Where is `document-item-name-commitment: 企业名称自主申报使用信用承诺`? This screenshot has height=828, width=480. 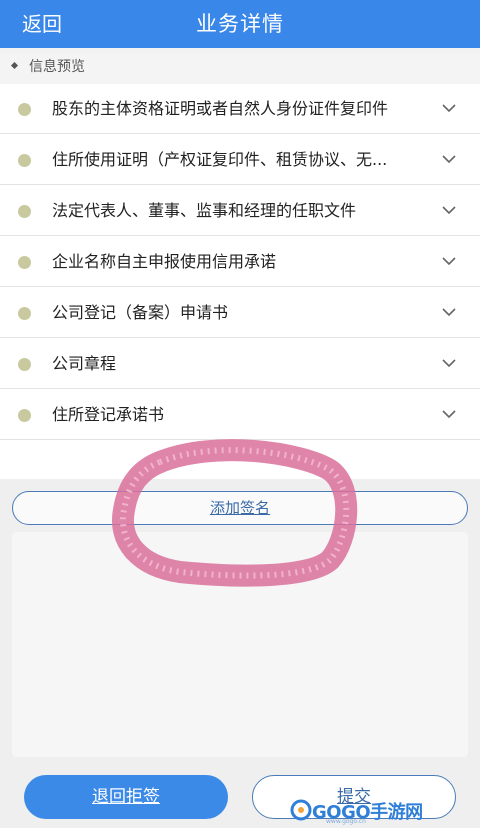
document-item-name-commitment: 企业名称自主申报使用信用承诺 is located at coordinates (240, 262).